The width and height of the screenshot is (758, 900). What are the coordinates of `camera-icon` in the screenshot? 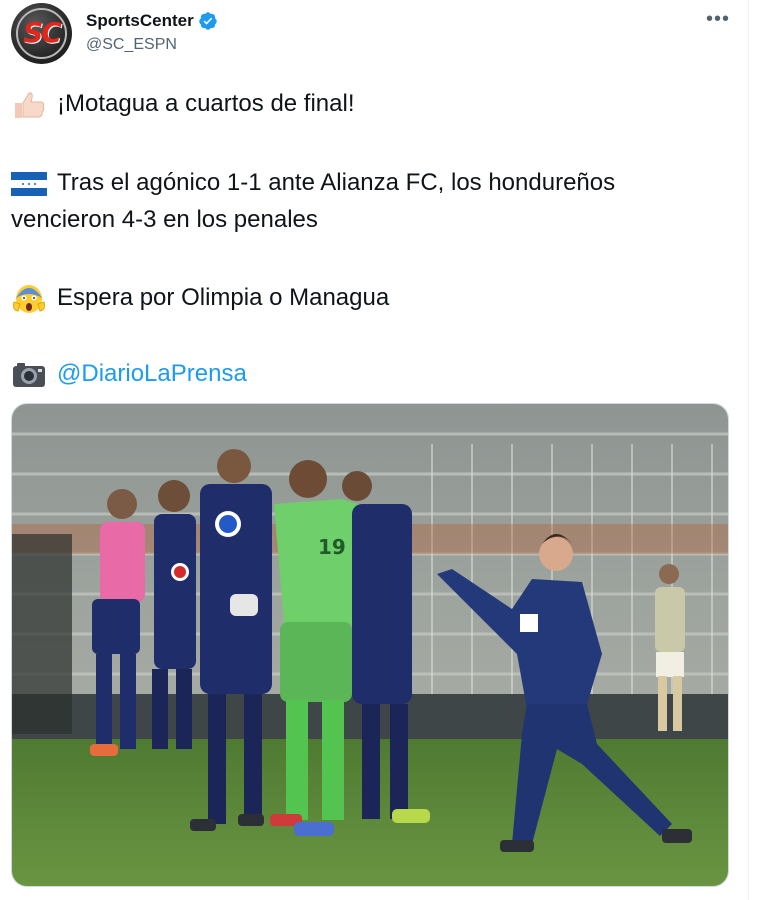 It's located at (29, 374).